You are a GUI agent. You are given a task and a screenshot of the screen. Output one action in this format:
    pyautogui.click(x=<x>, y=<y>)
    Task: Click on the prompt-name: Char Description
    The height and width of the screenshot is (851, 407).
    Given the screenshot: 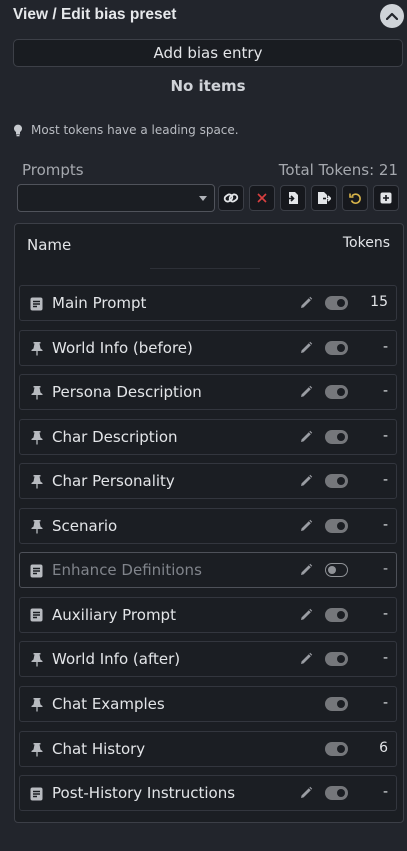 What is the action you would take?
    pyautogui.click(x=115, y=437)
    